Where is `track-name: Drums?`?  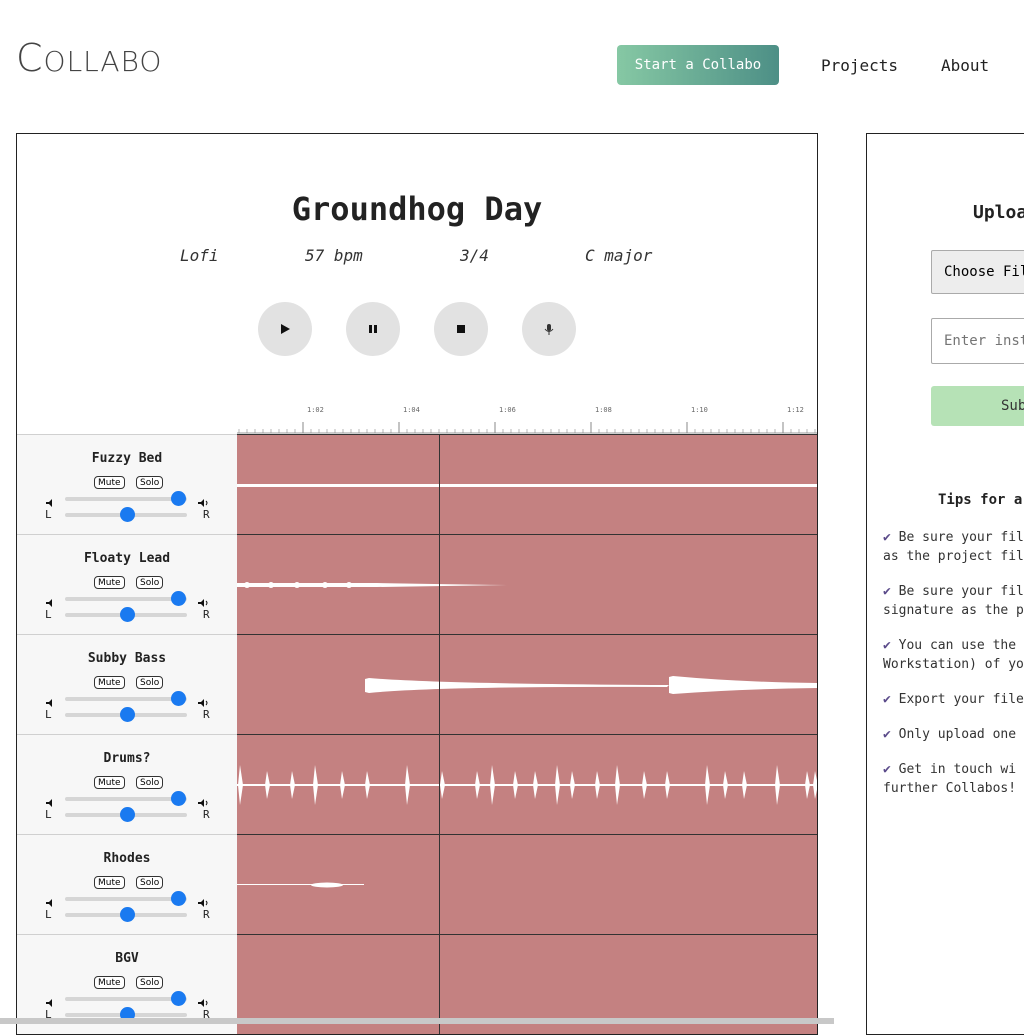 track-name: Drums? is located at coordinates (127, 758).